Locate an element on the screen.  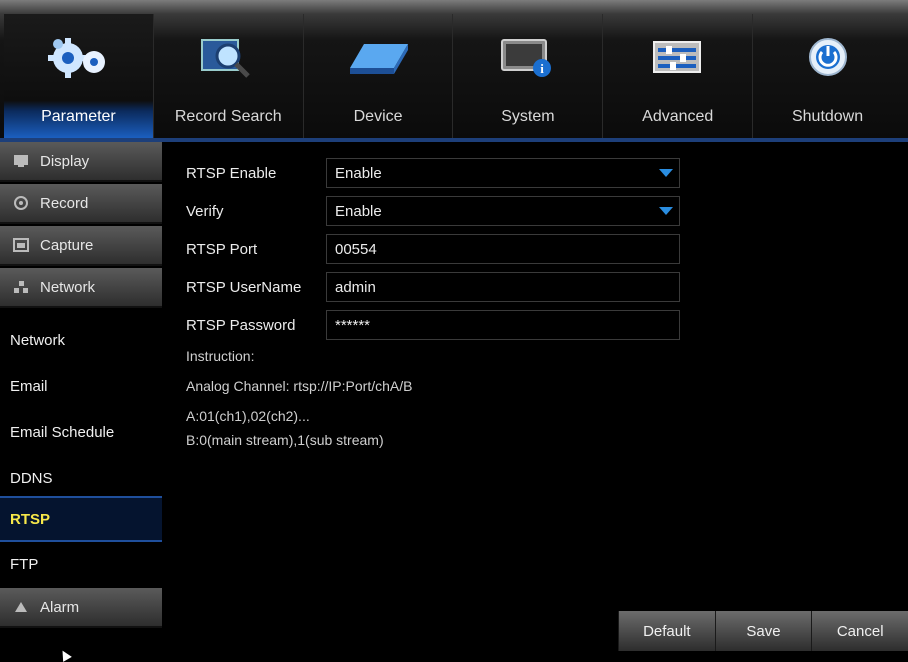
record-icon is located at coordinates (21, 203).